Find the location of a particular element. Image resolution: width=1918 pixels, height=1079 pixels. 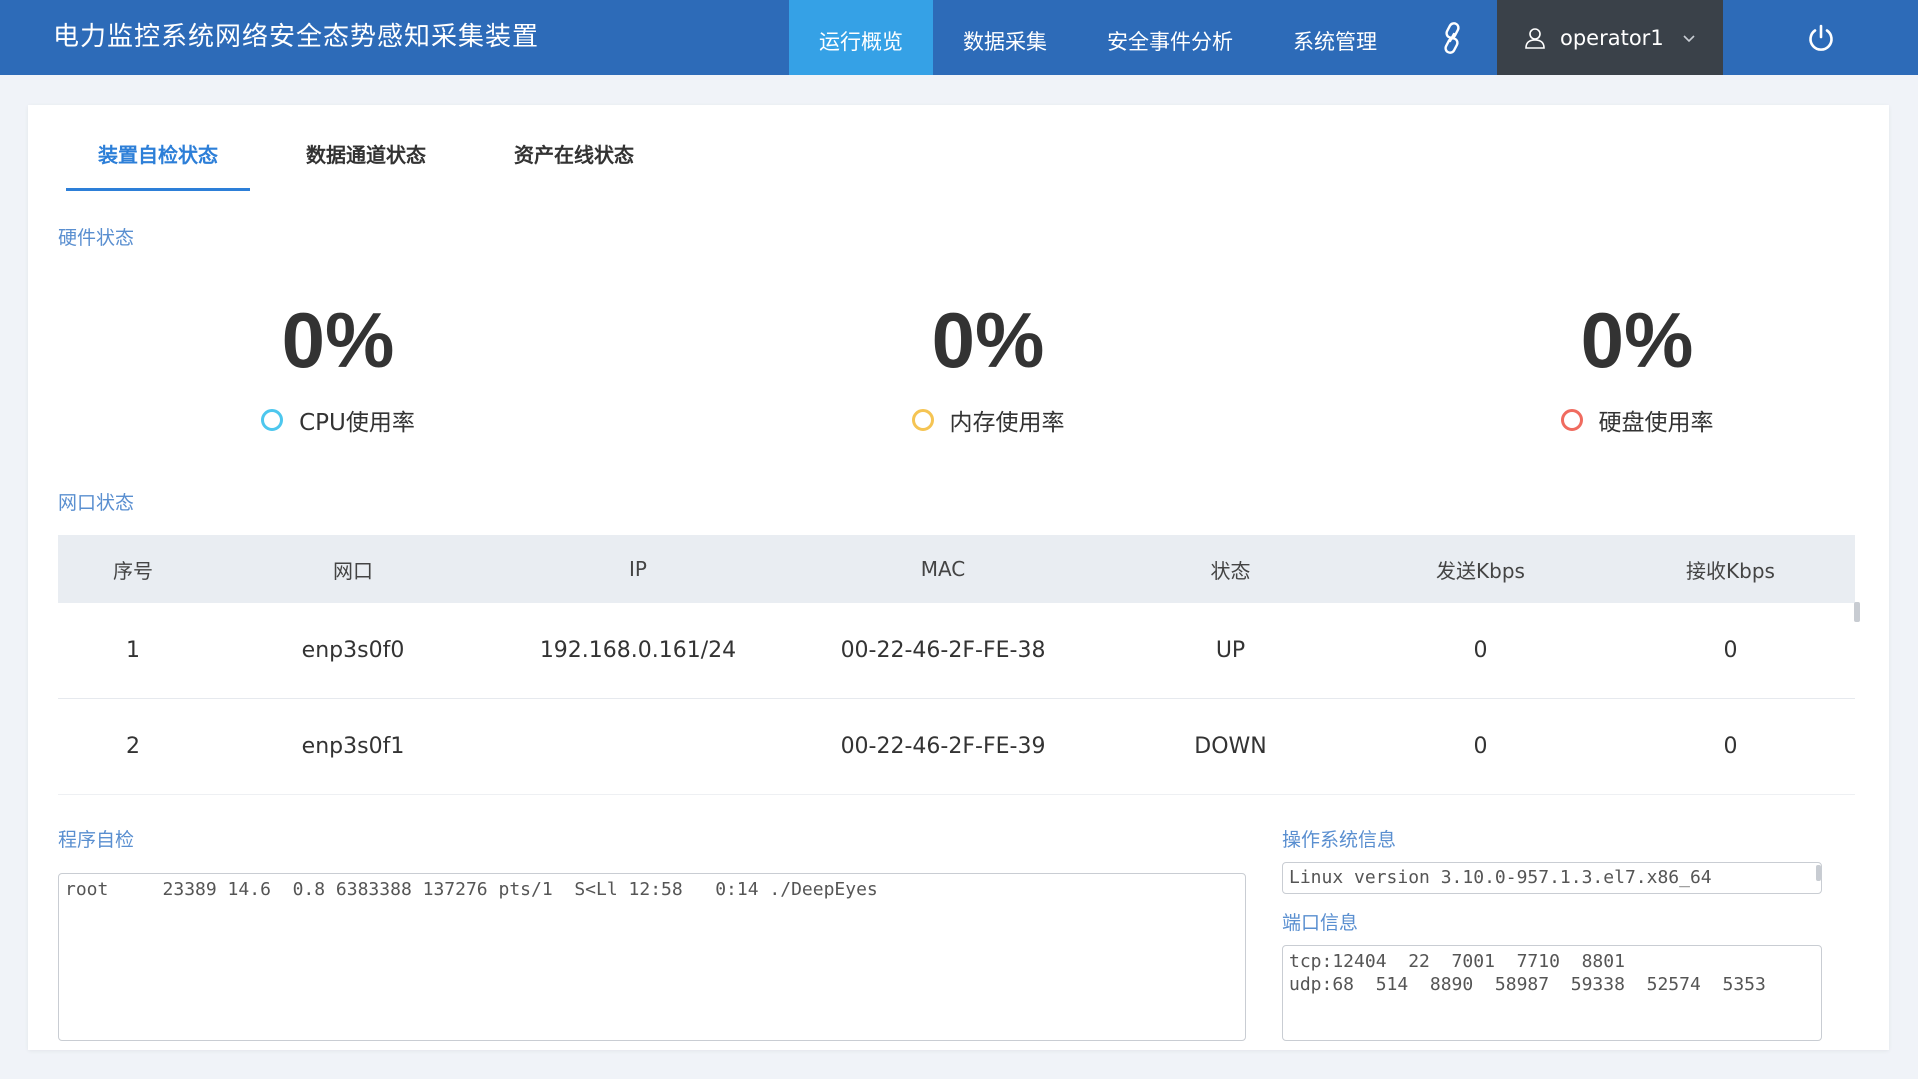

disk-usage-value: 0% is located at coordinates (1637, 340).